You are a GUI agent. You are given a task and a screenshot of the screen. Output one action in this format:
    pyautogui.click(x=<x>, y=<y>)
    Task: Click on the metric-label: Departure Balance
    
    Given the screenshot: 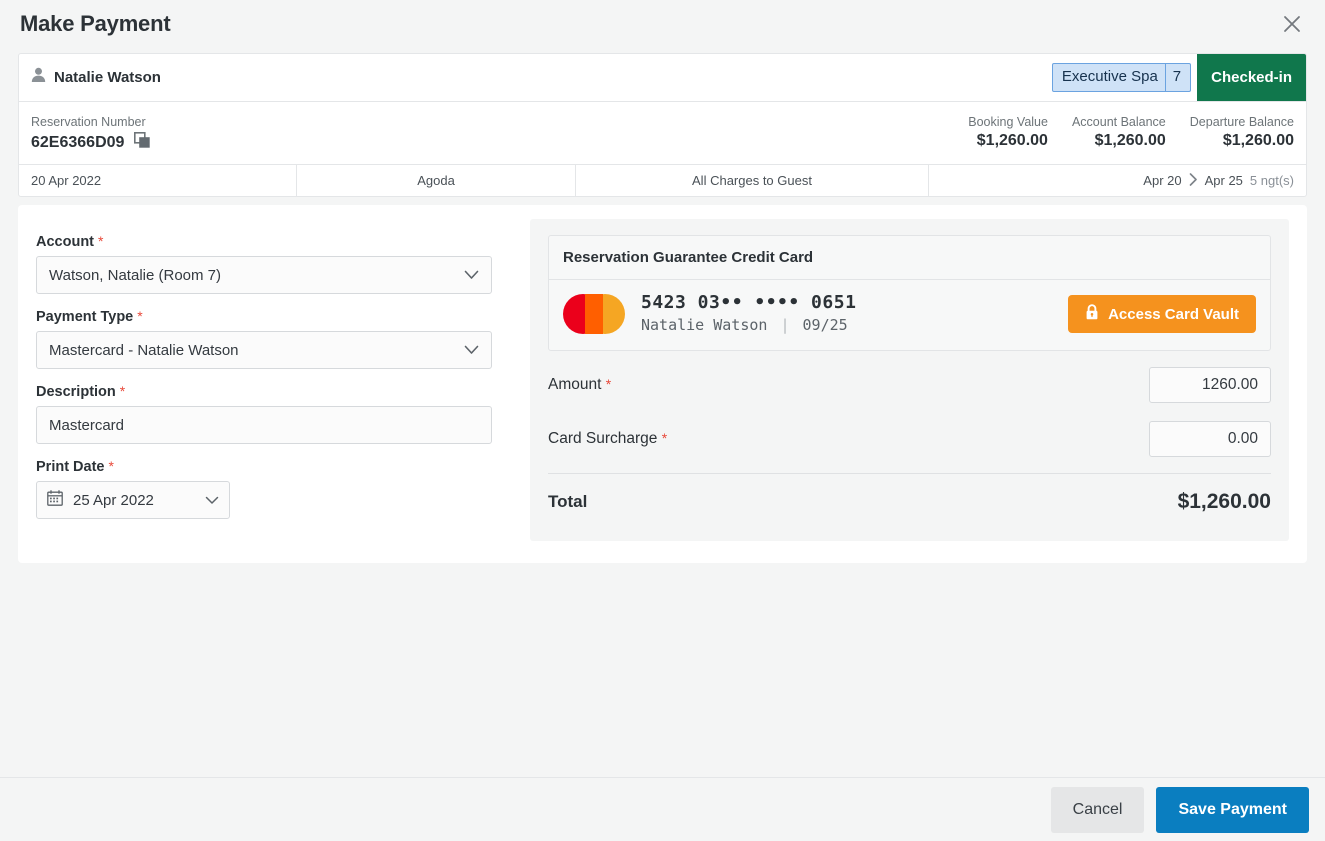 What is the action you would take?
    pyautogui.click(x=1241, y=122)
    